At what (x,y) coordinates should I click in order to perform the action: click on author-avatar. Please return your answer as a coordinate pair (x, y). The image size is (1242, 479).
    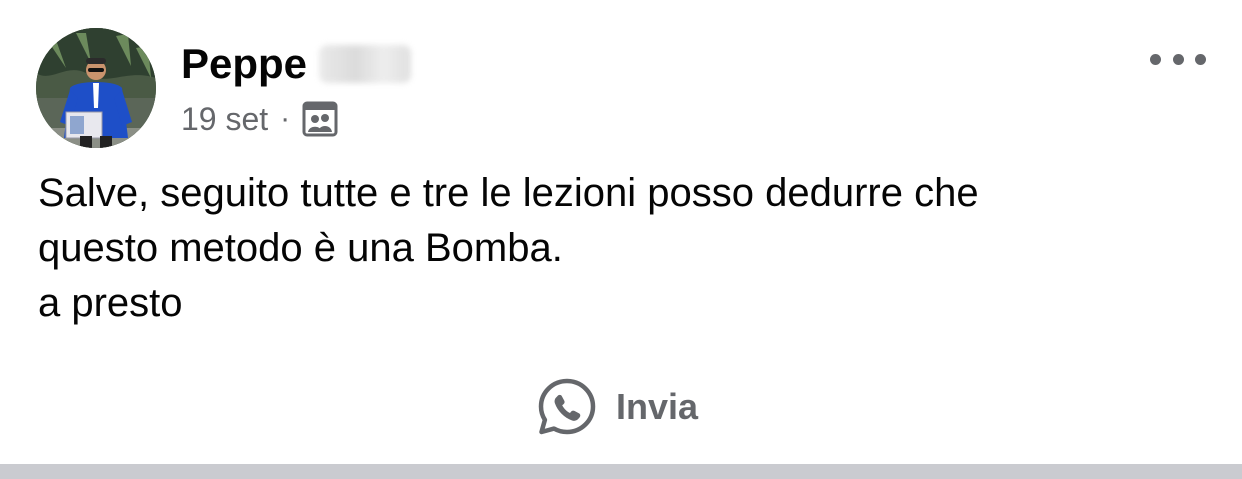
    Looking at the image, I should click on (96, 88).